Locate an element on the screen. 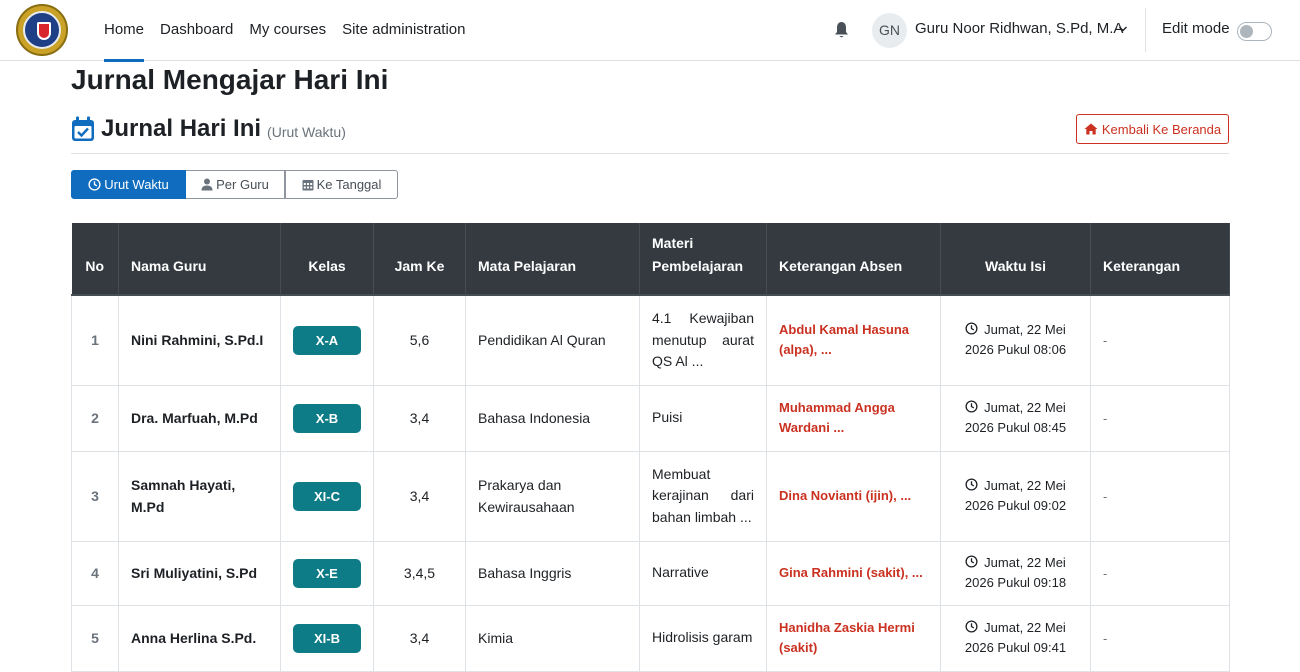  cell-jam-ke: 5,6 is located at coordinates (419, 340).